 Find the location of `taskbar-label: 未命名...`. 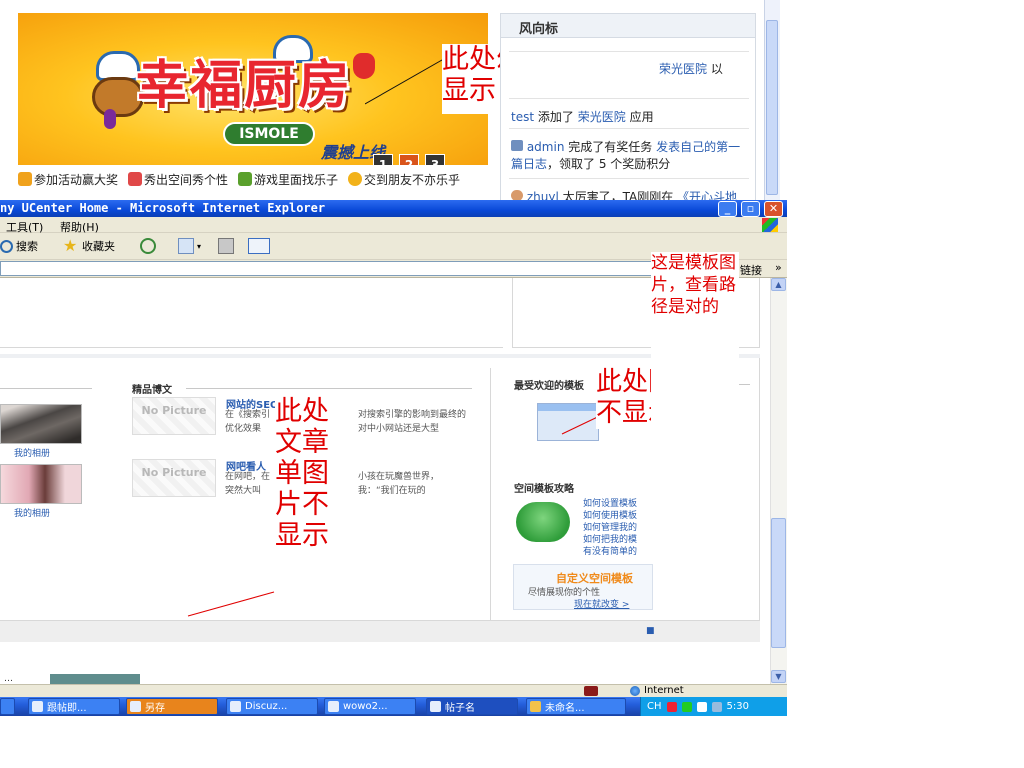

taskbar-label: 未命名... is located at coordinates (565, 708).